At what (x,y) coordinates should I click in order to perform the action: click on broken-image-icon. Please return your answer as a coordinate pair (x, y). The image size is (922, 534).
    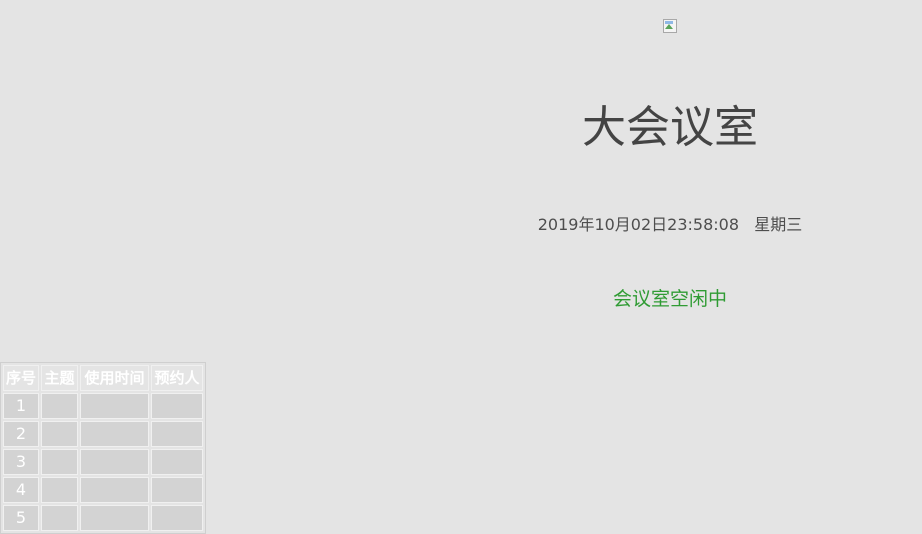
    Looking at the image, I should click on (670, 26).